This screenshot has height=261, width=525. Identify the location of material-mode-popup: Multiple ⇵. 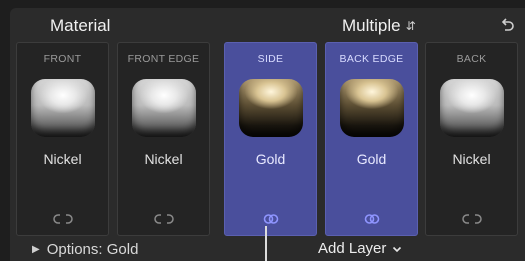
(379, 26).